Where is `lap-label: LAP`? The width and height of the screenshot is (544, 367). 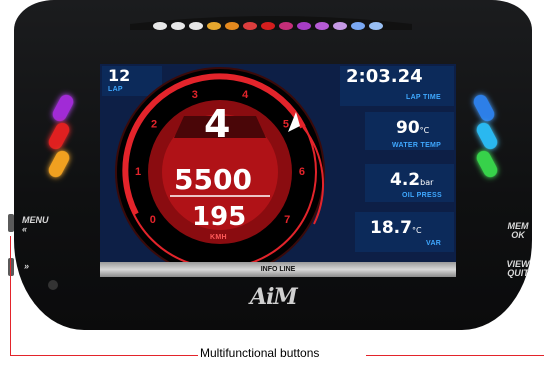
lap-label: LAP is located at coordinates (115, 89).